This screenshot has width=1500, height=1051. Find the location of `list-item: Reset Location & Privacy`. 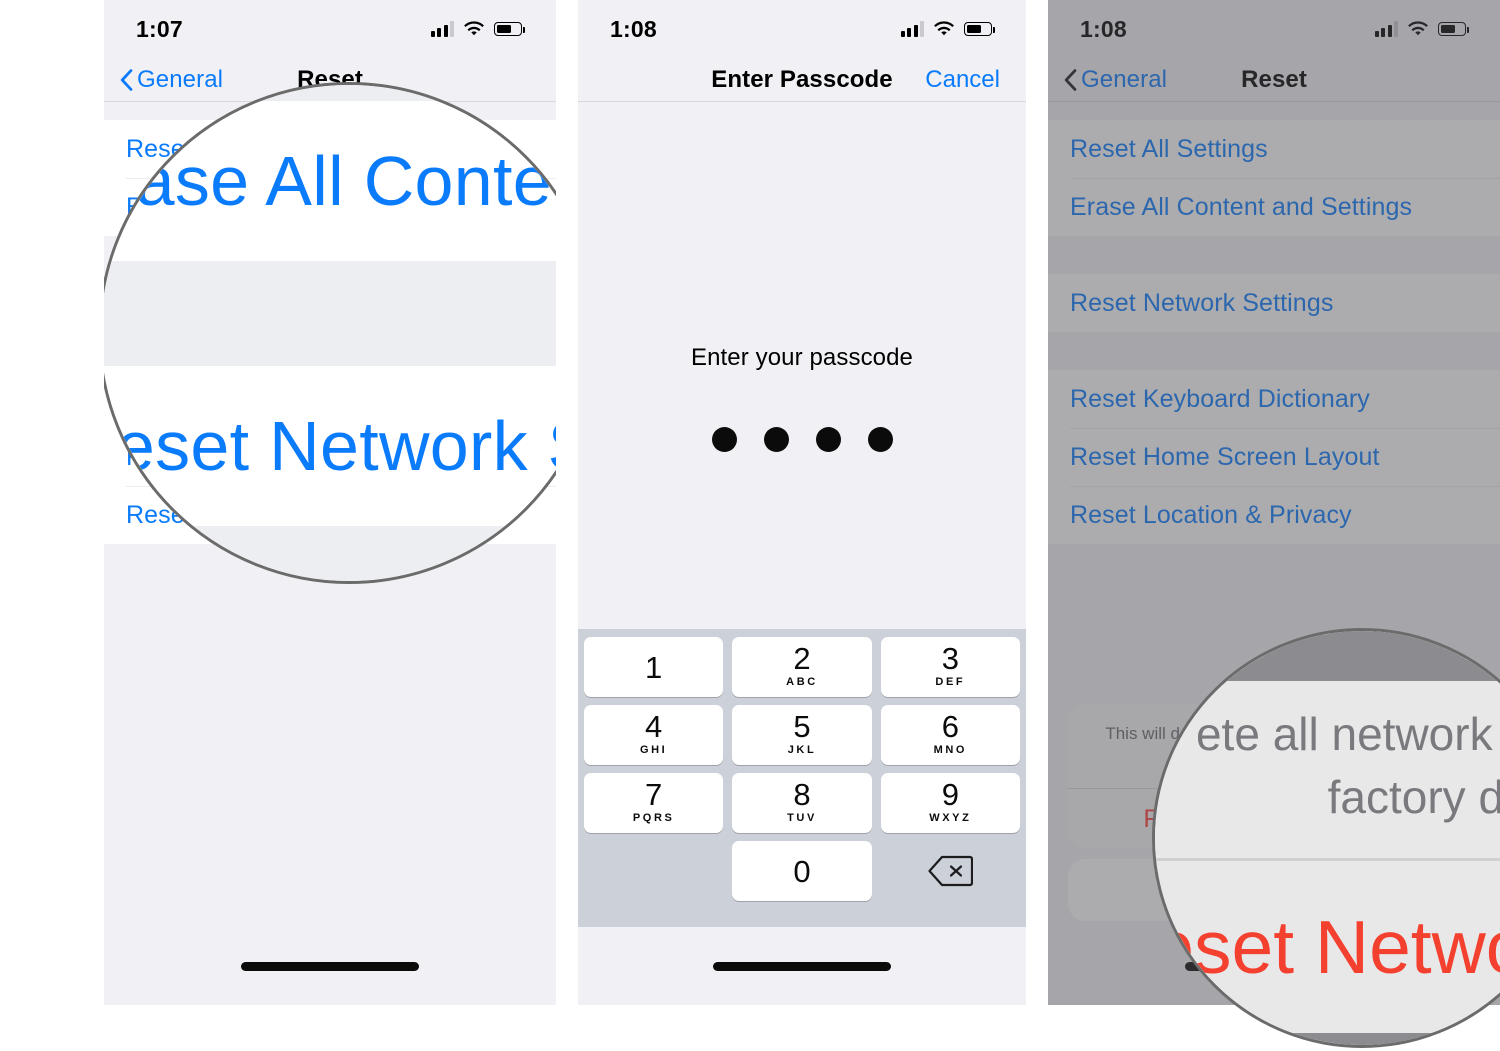

list-item: Reset Location & Privacy is located at coordinates (1274, 515).